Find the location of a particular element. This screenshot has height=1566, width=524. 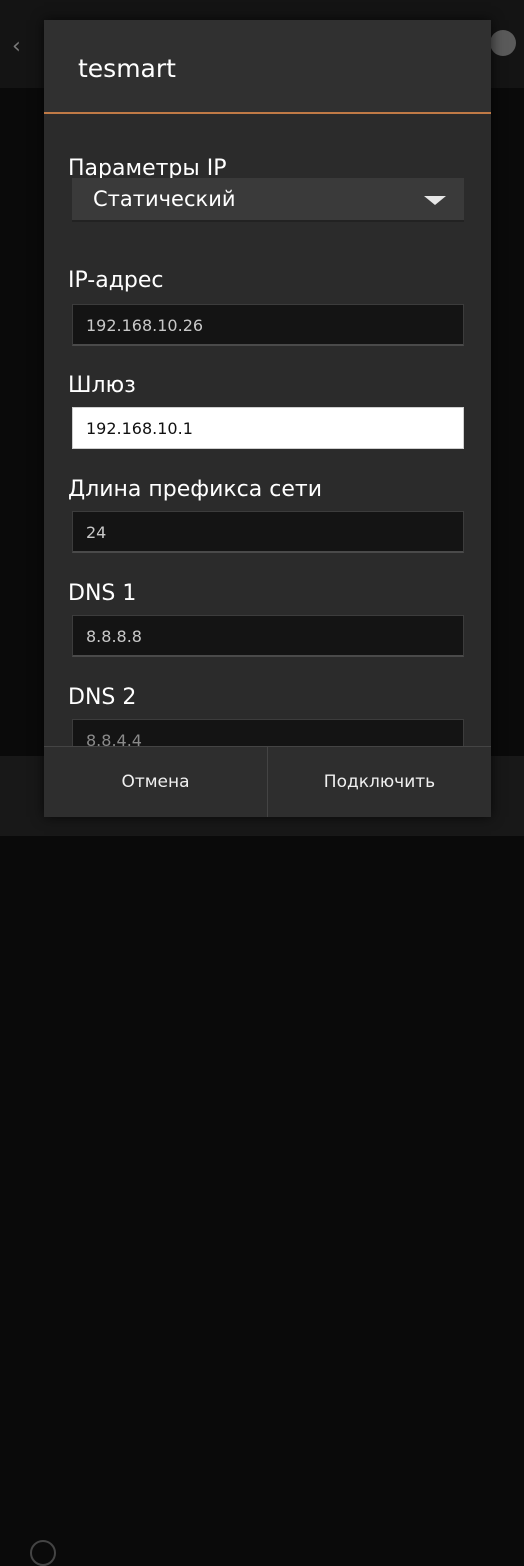

gateway-label: Шлюз is located at coordinates (102, 385).